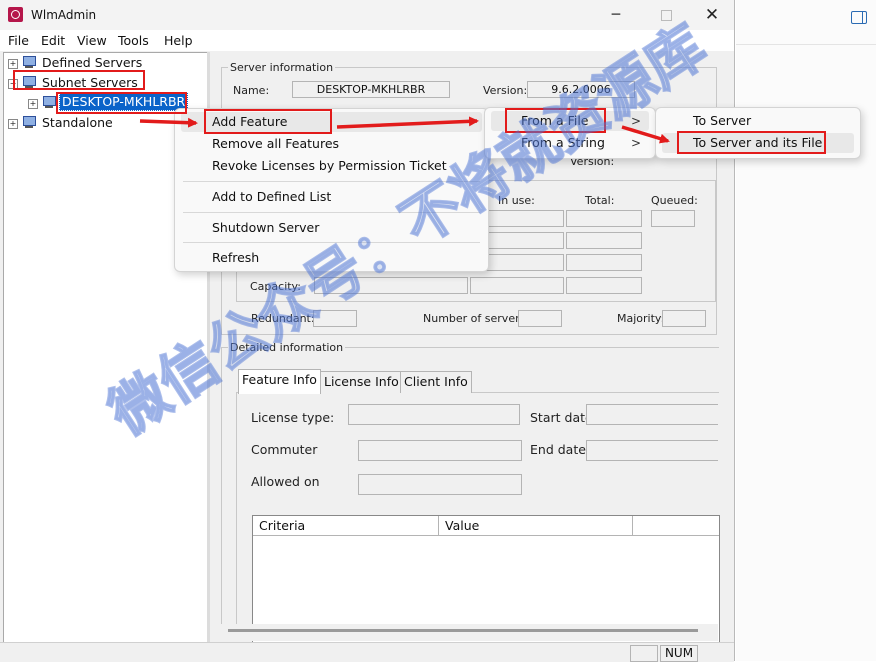 The width and height of the screenshot is (876, 662). I want to click on close-button: ✕, so click(712, 15).